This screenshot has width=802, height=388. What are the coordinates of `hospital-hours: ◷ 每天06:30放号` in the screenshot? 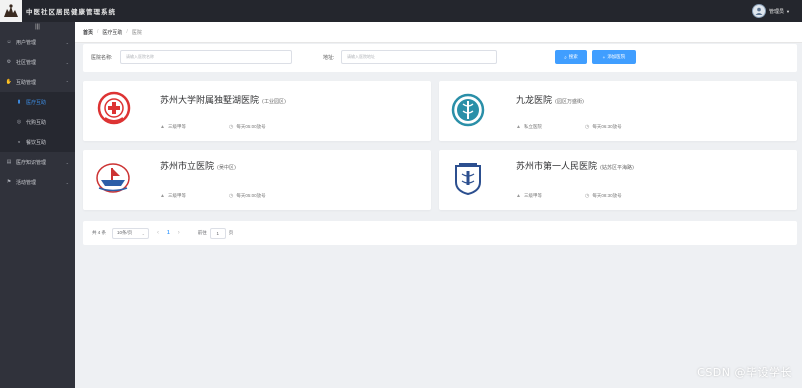 It's located at (603, 127).